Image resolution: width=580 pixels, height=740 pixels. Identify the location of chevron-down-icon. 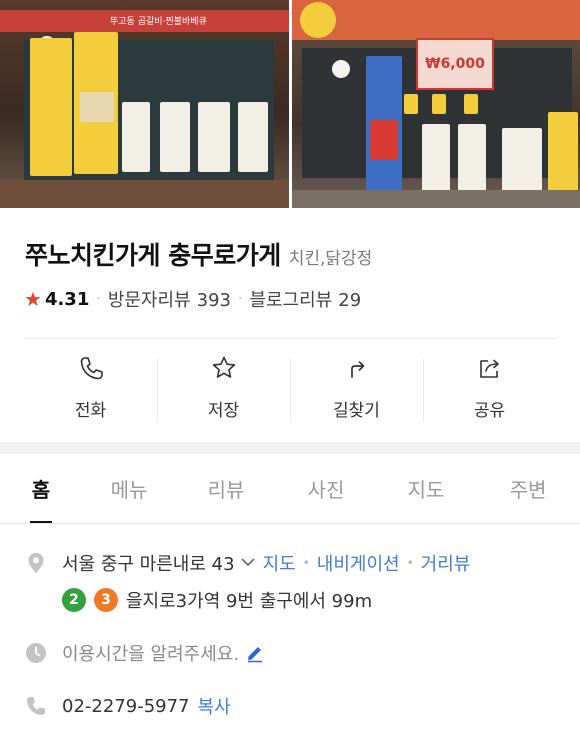
(247, 563).